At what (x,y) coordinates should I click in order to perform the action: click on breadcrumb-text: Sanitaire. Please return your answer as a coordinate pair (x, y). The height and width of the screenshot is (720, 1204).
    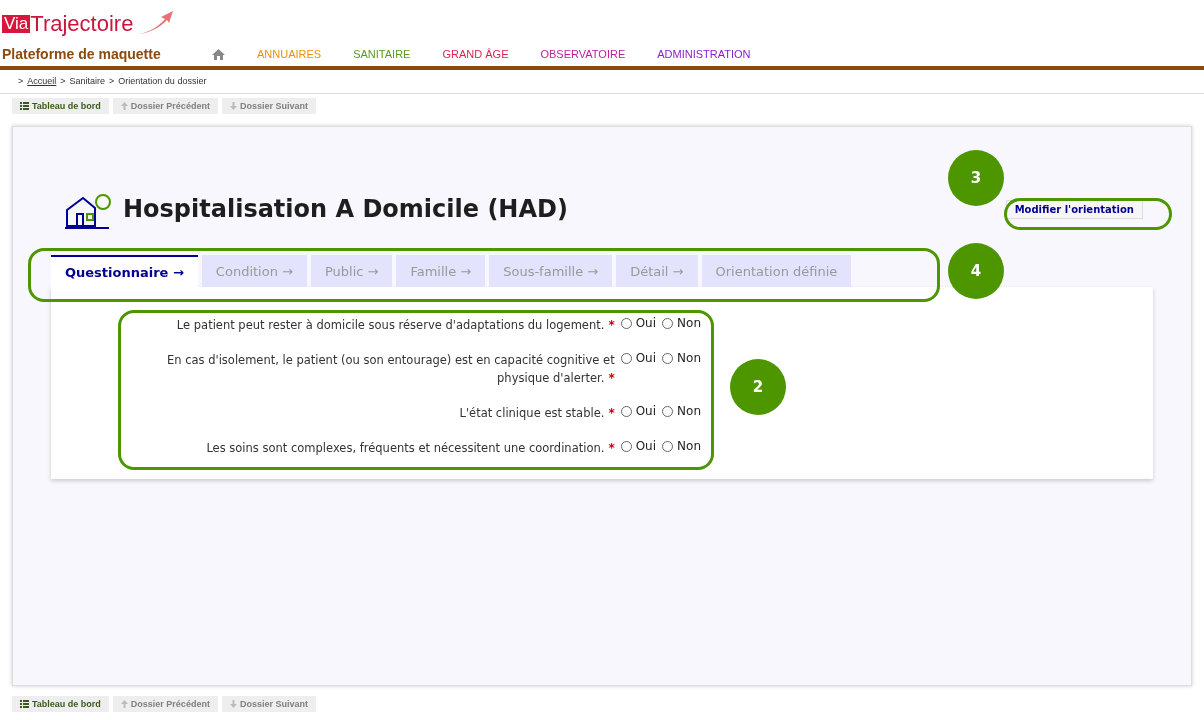
    Looking at the image, I should click on (87, 81).